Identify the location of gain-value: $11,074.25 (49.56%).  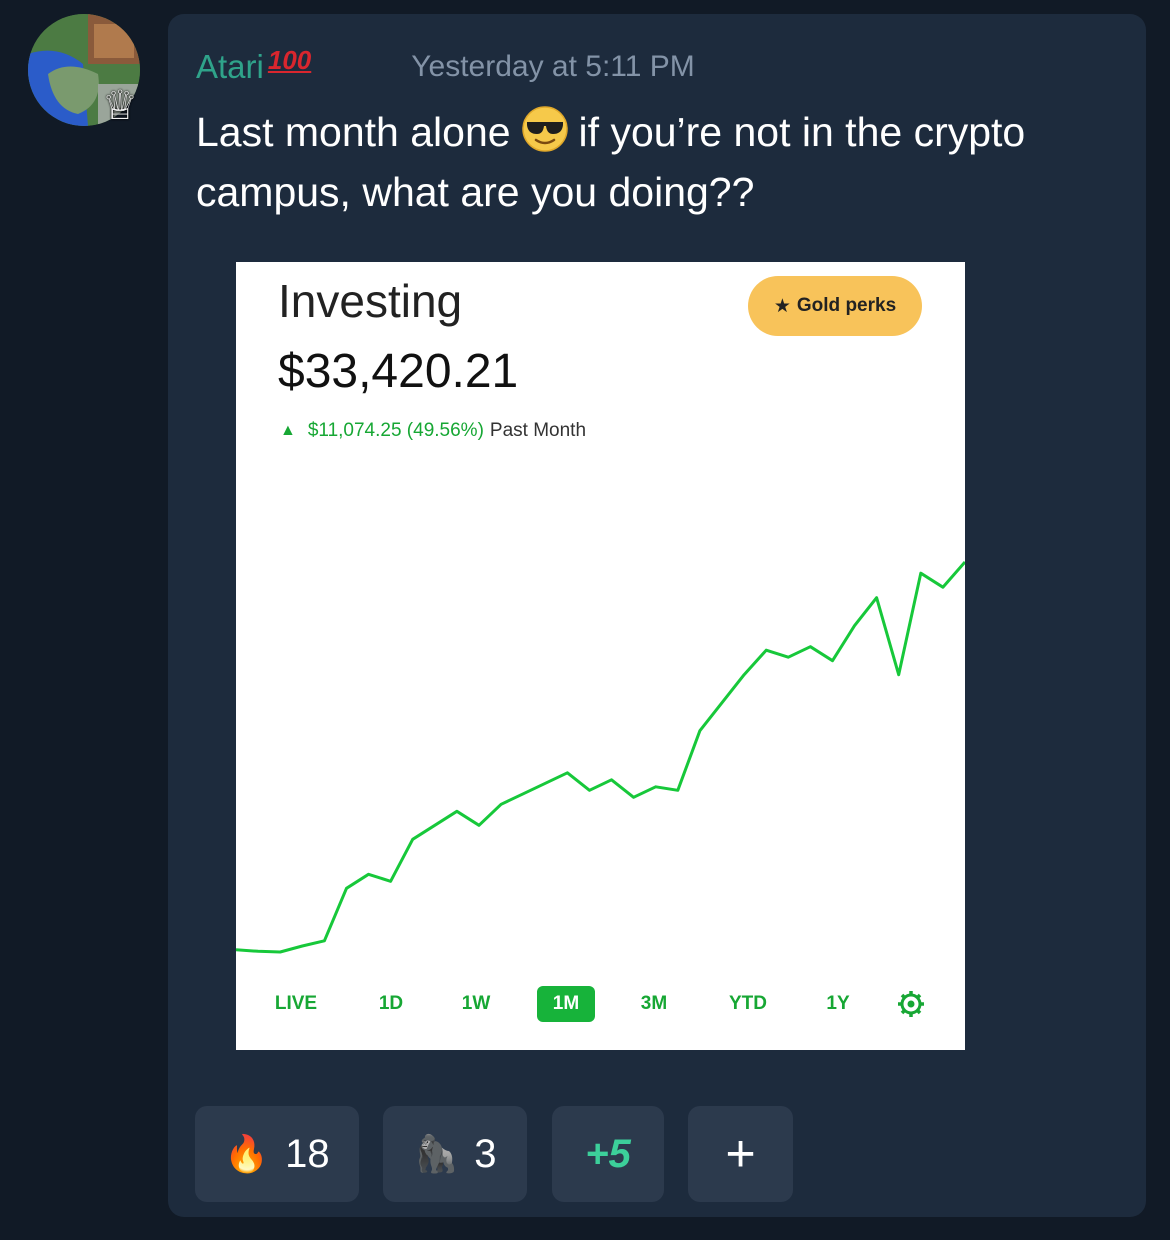
(395, 430).